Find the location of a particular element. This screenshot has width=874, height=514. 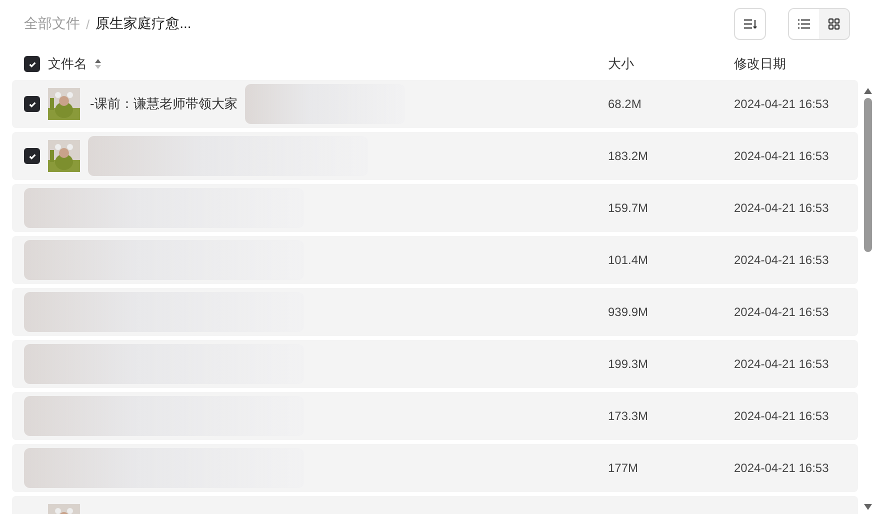

file-size: 101.4M is located at coordinates (629, 260).